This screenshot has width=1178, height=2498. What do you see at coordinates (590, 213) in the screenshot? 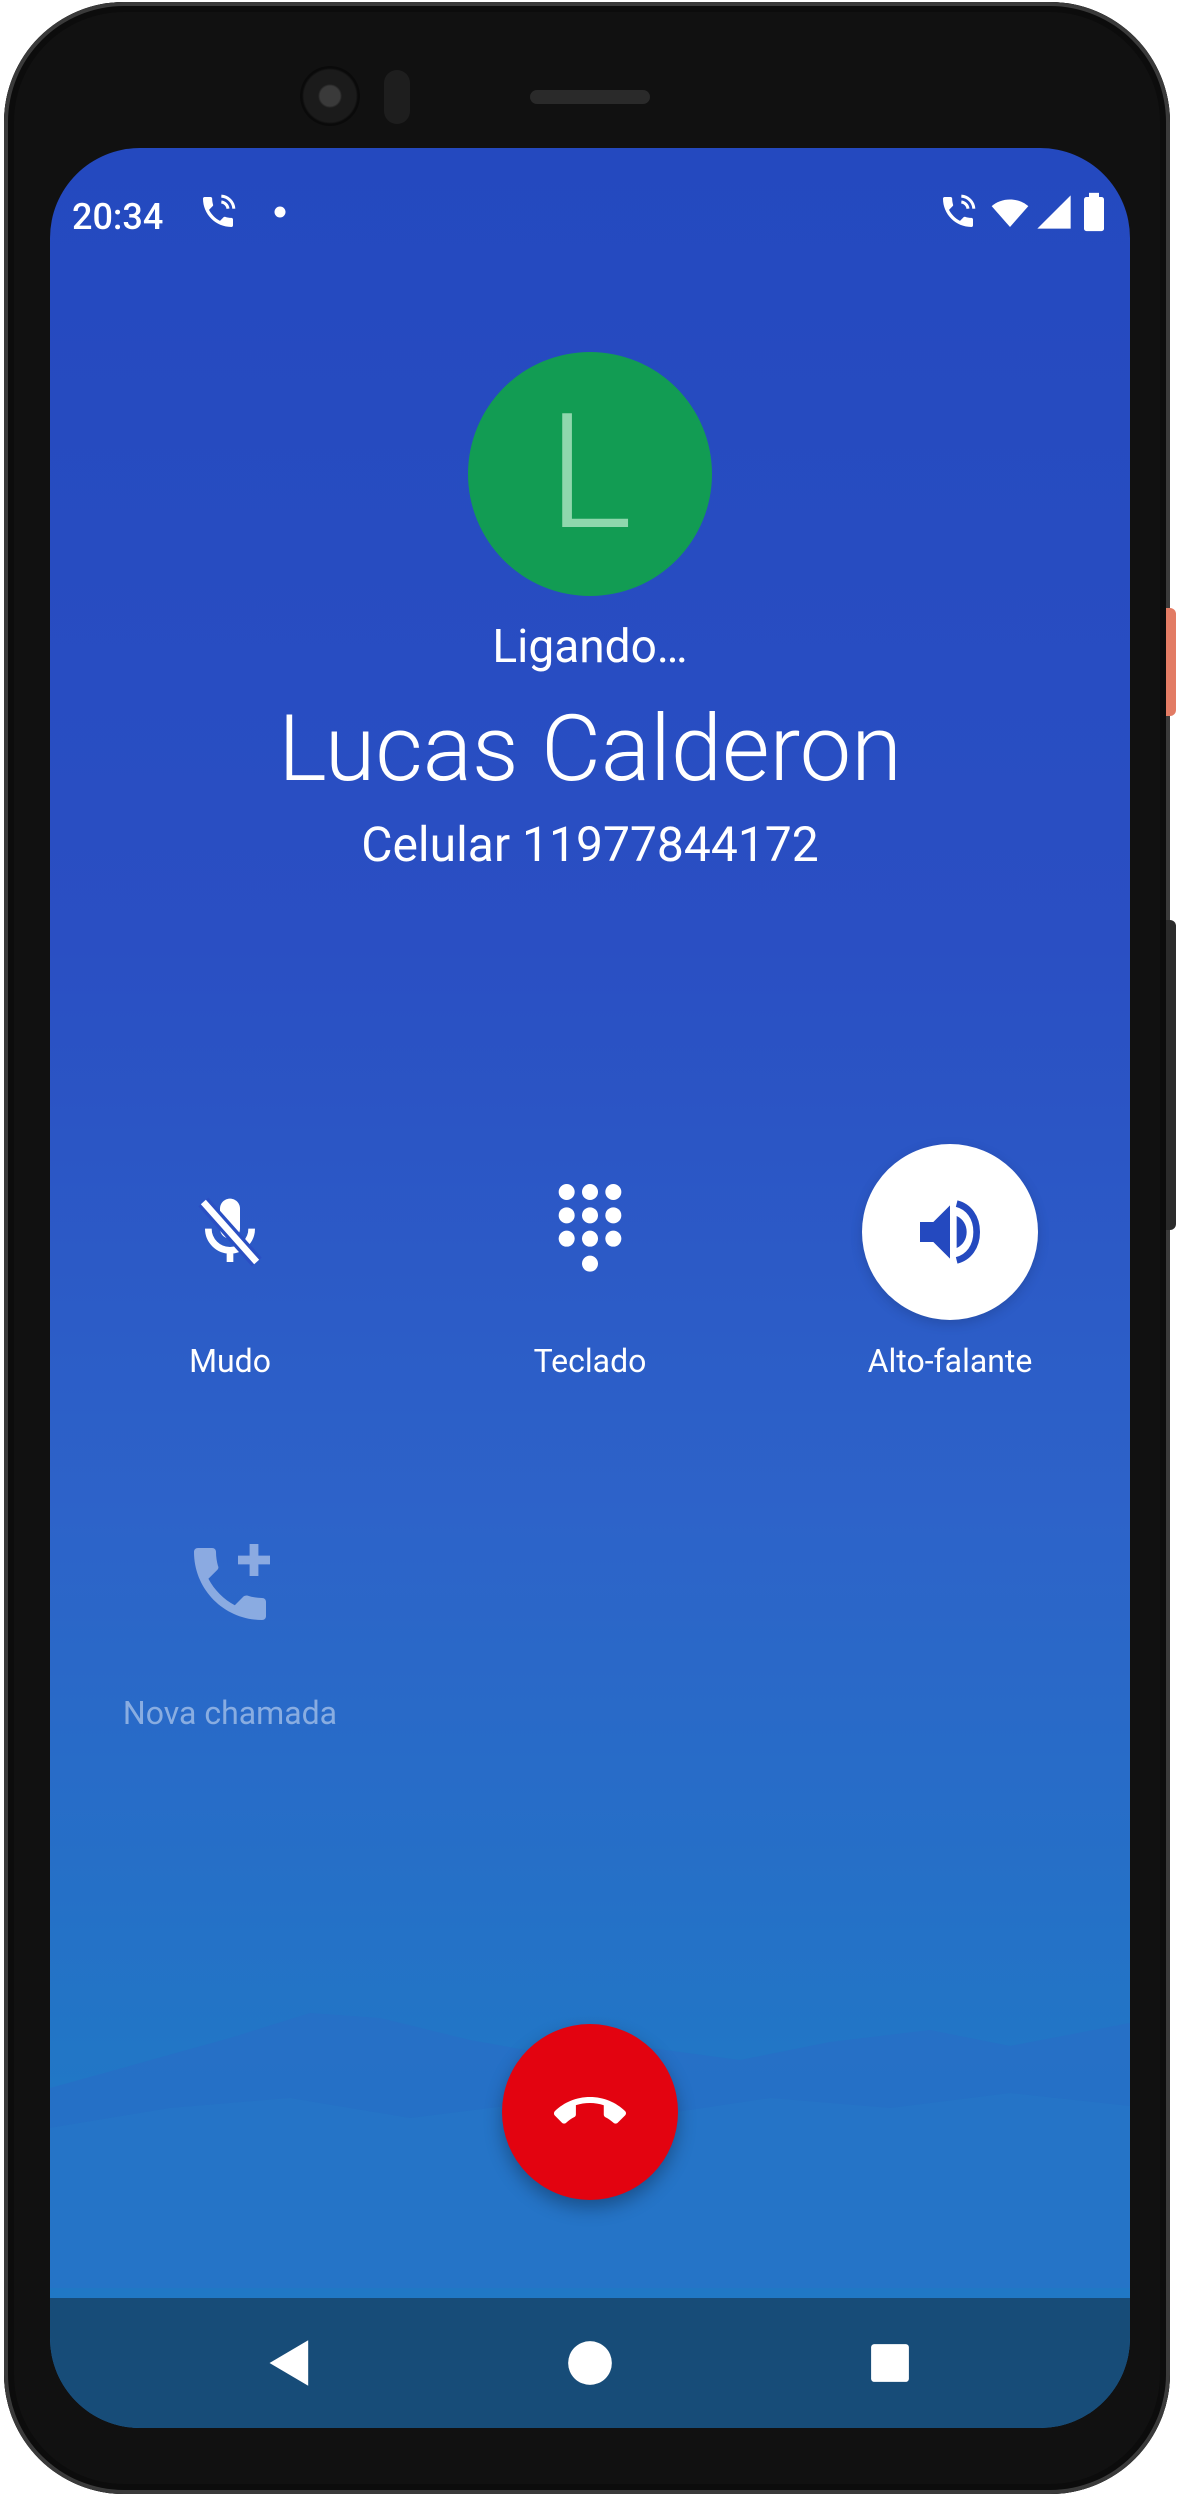
I see `status-bar: 20:34` at bounding box center [590, 213].